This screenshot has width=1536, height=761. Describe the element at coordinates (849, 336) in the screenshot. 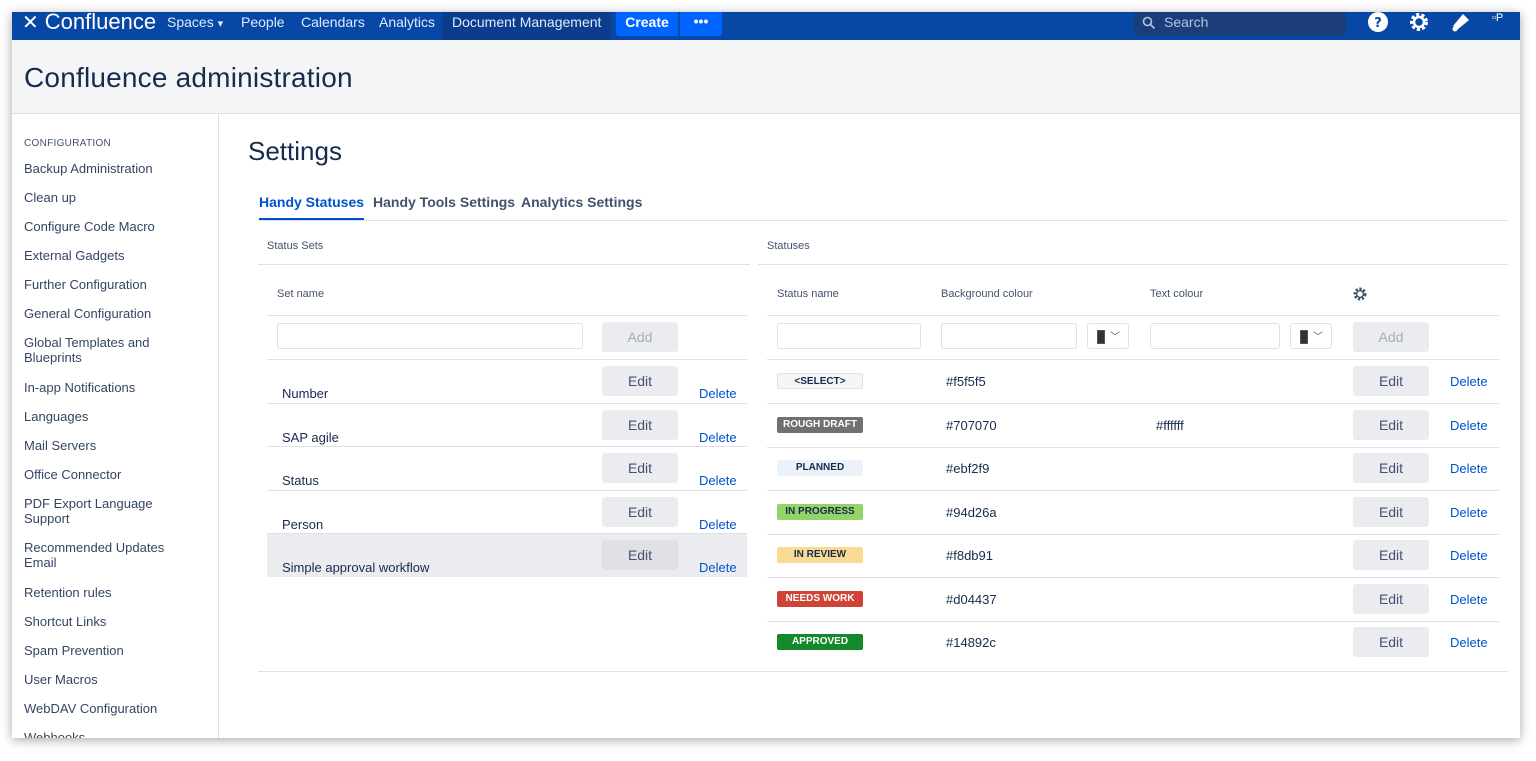

I see `status-name-input` at that location.